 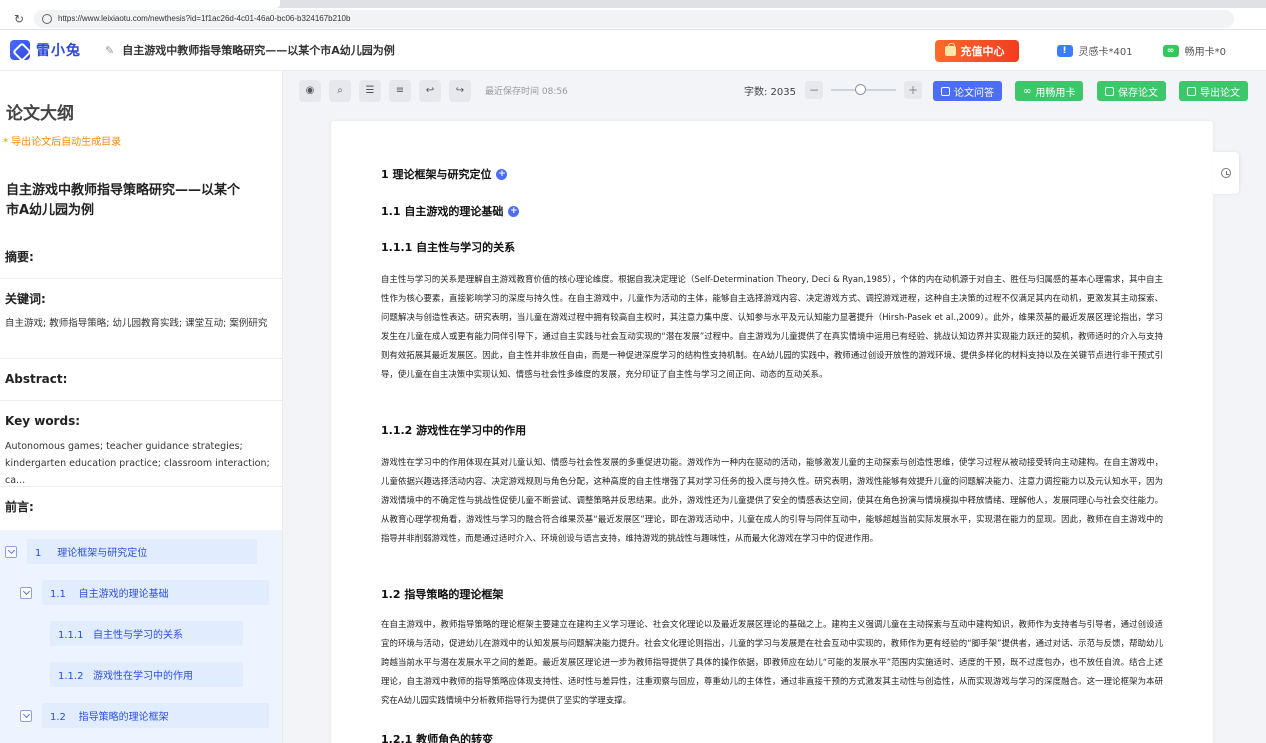 I want to click on paper-qa-button: 论文问答, so click(x=967, y=91).